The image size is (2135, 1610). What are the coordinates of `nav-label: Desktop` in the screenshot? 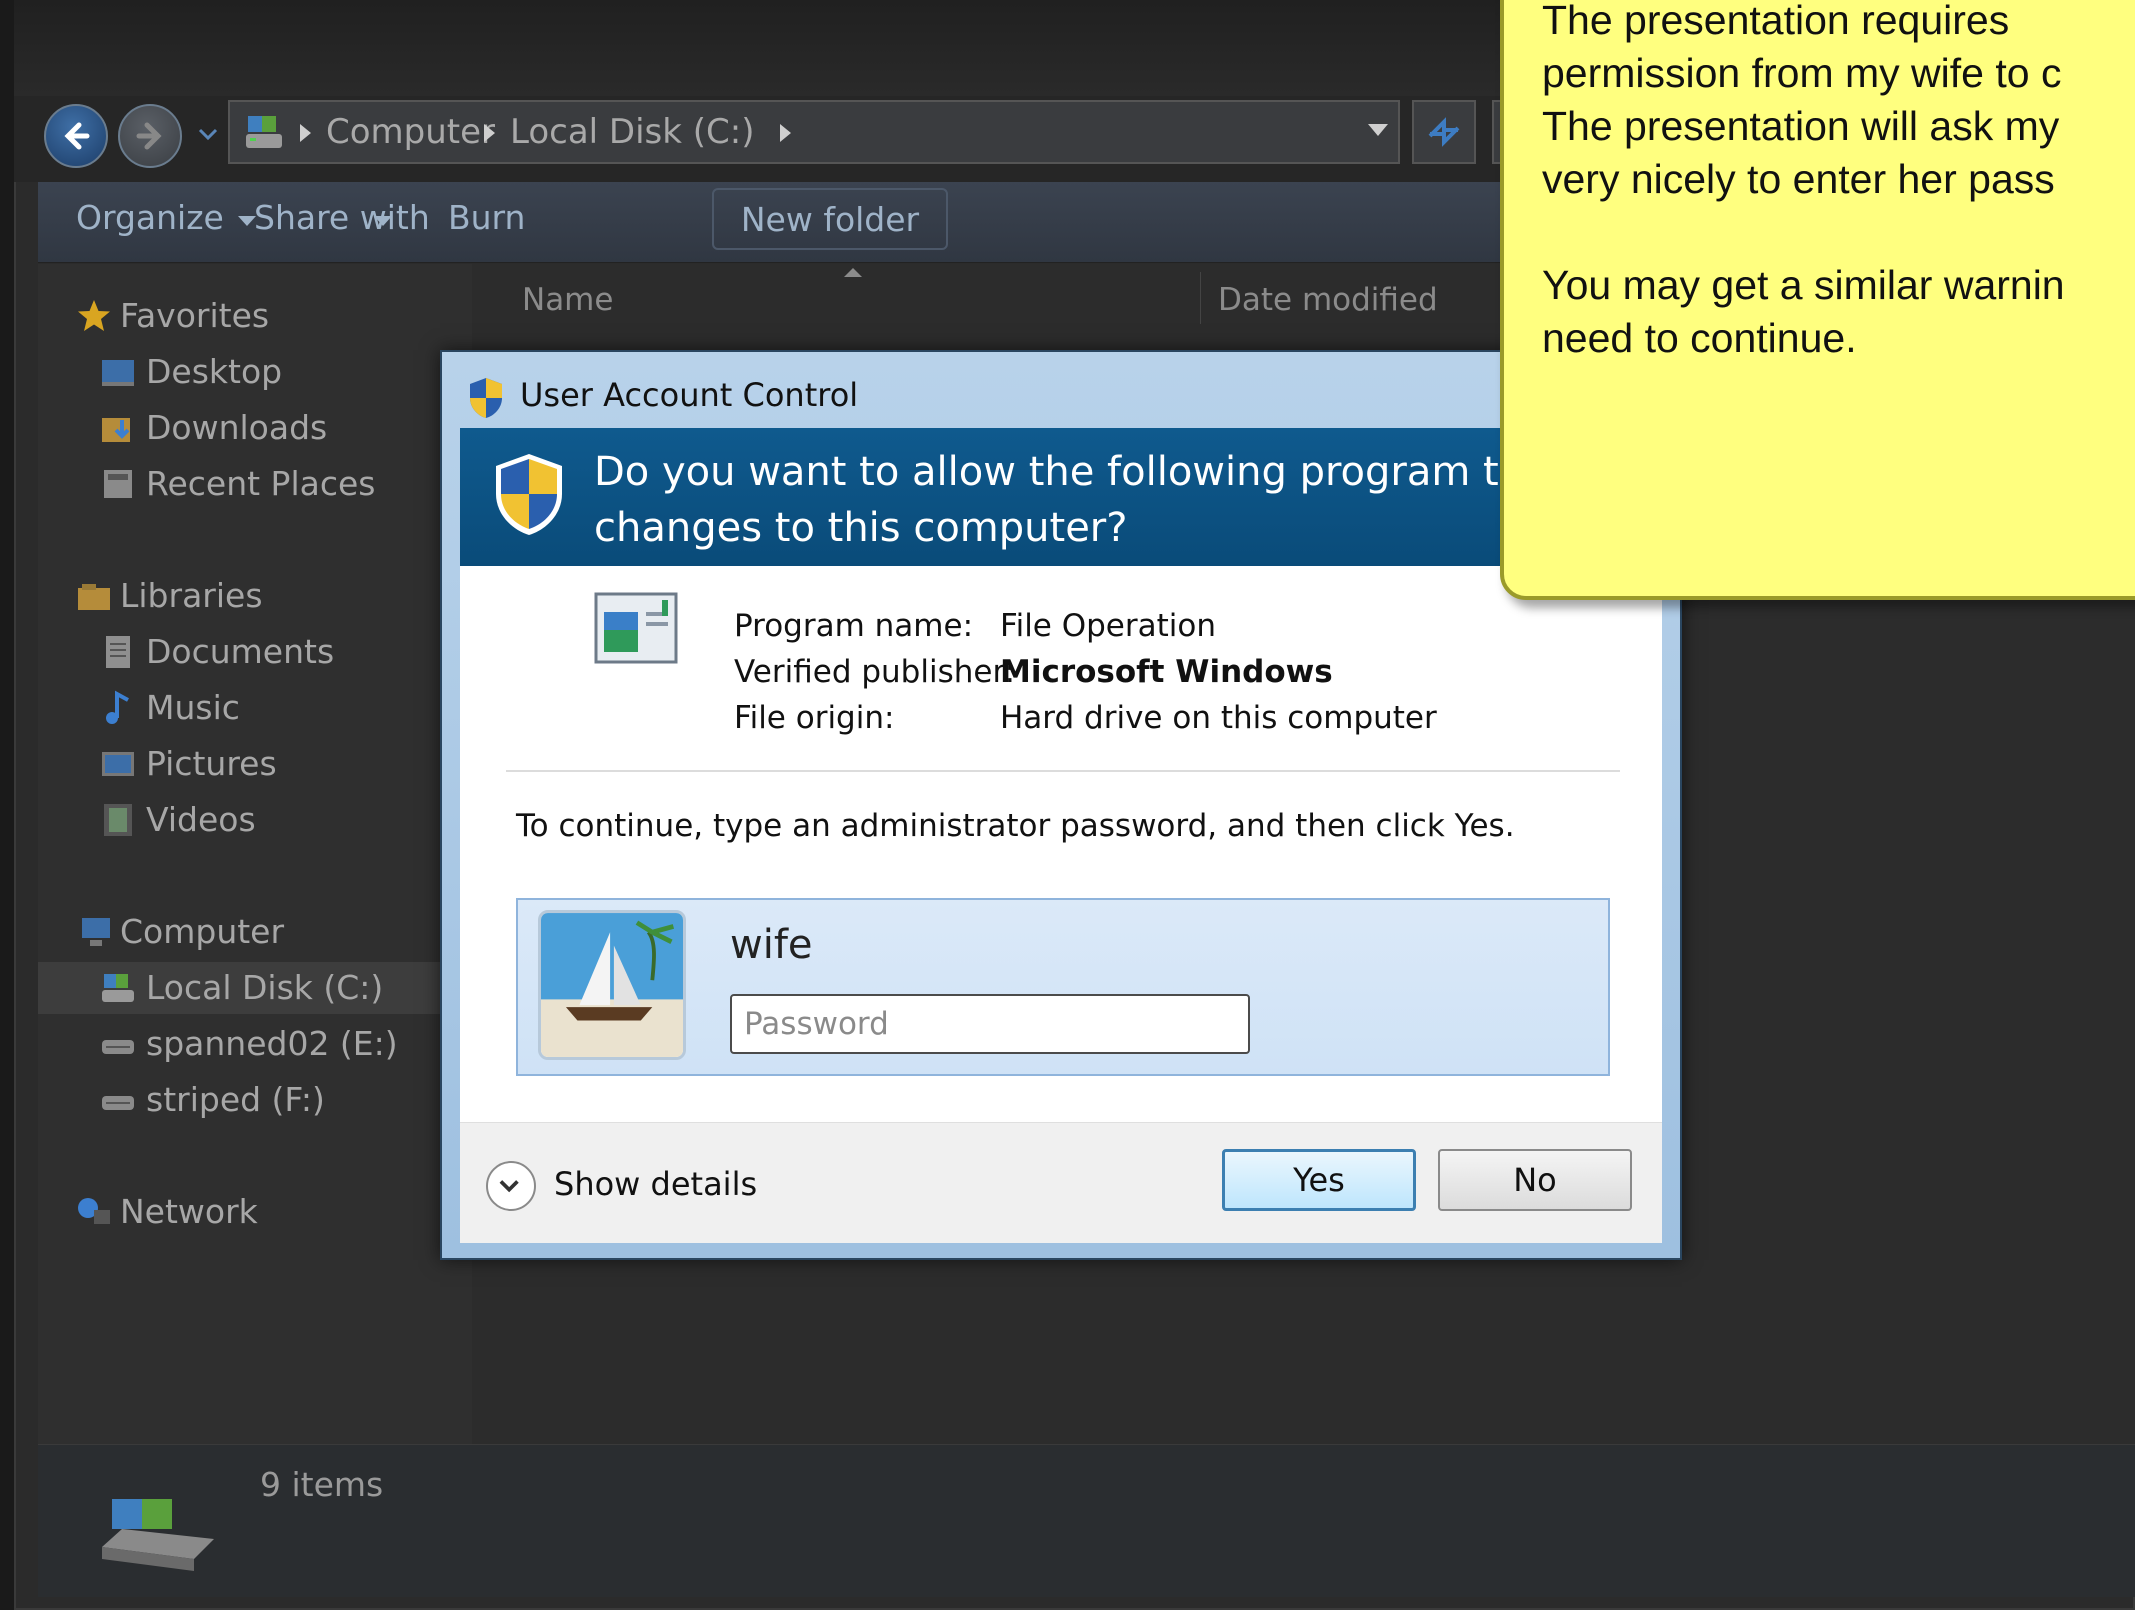 It's located at (214, 371).